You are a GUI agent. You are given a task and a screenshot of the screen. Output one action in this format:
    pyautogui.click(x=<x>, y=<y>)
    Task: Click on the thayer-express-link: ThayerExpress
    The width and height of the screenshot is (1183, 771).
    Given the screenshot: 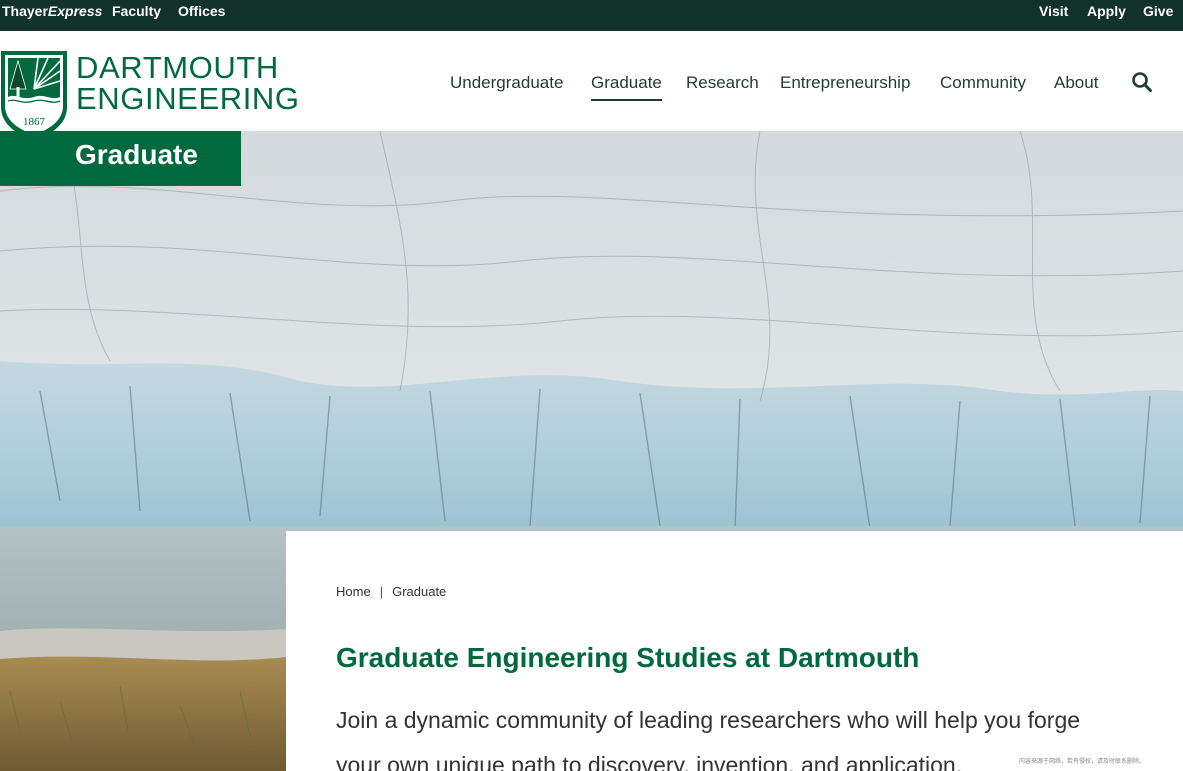 What is the action you would take?
    pyautogui.click(x=52, y=11)
    